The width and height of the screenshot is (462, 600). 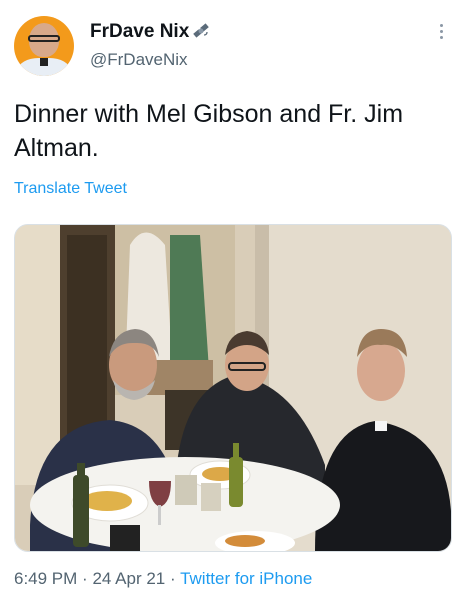 I want to click on user-handle: @FrDaveNix, so click(x=139, y=60).